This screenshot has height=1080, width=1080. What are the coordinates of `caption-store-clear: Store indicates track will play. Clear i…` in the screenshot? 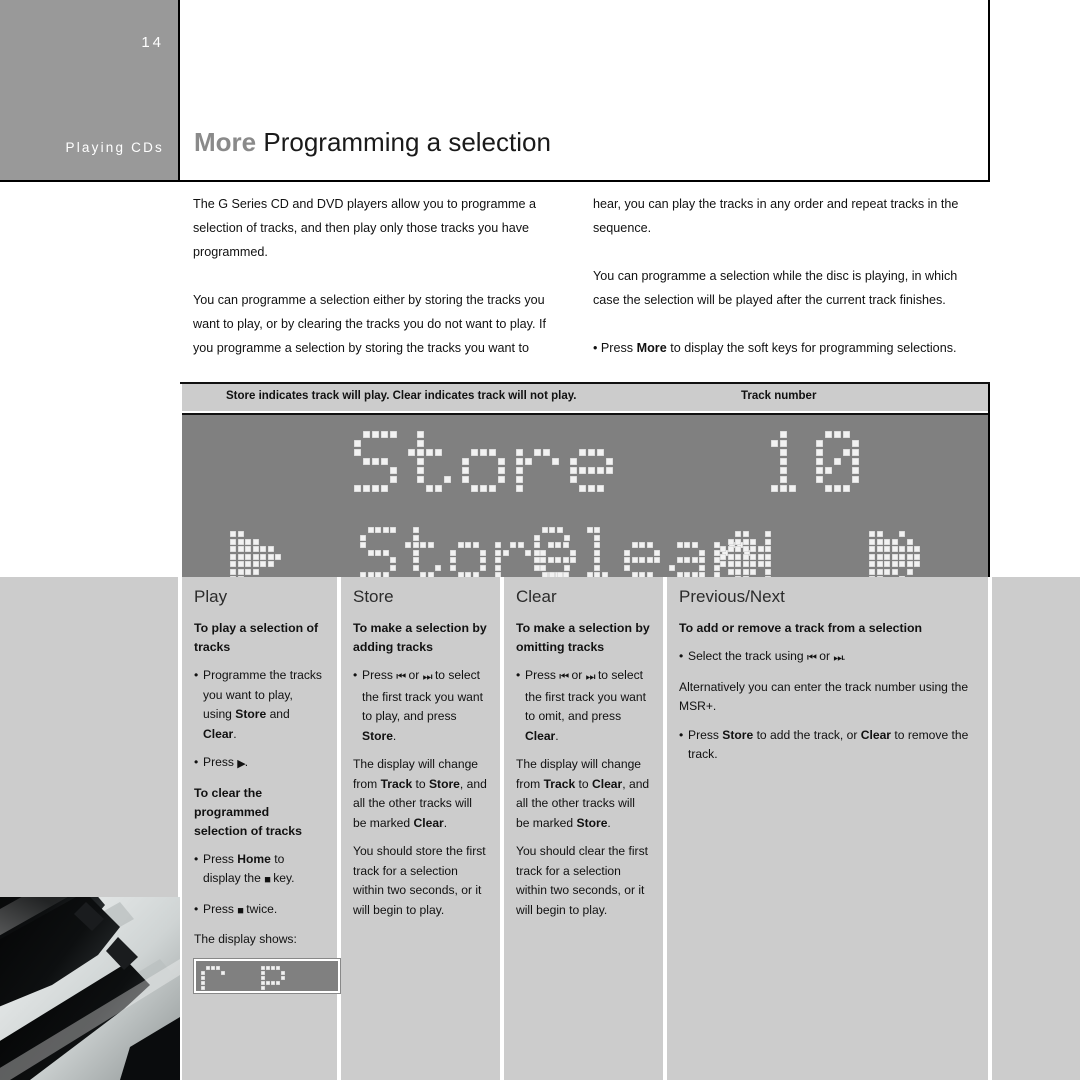 It's located at (401, 396).